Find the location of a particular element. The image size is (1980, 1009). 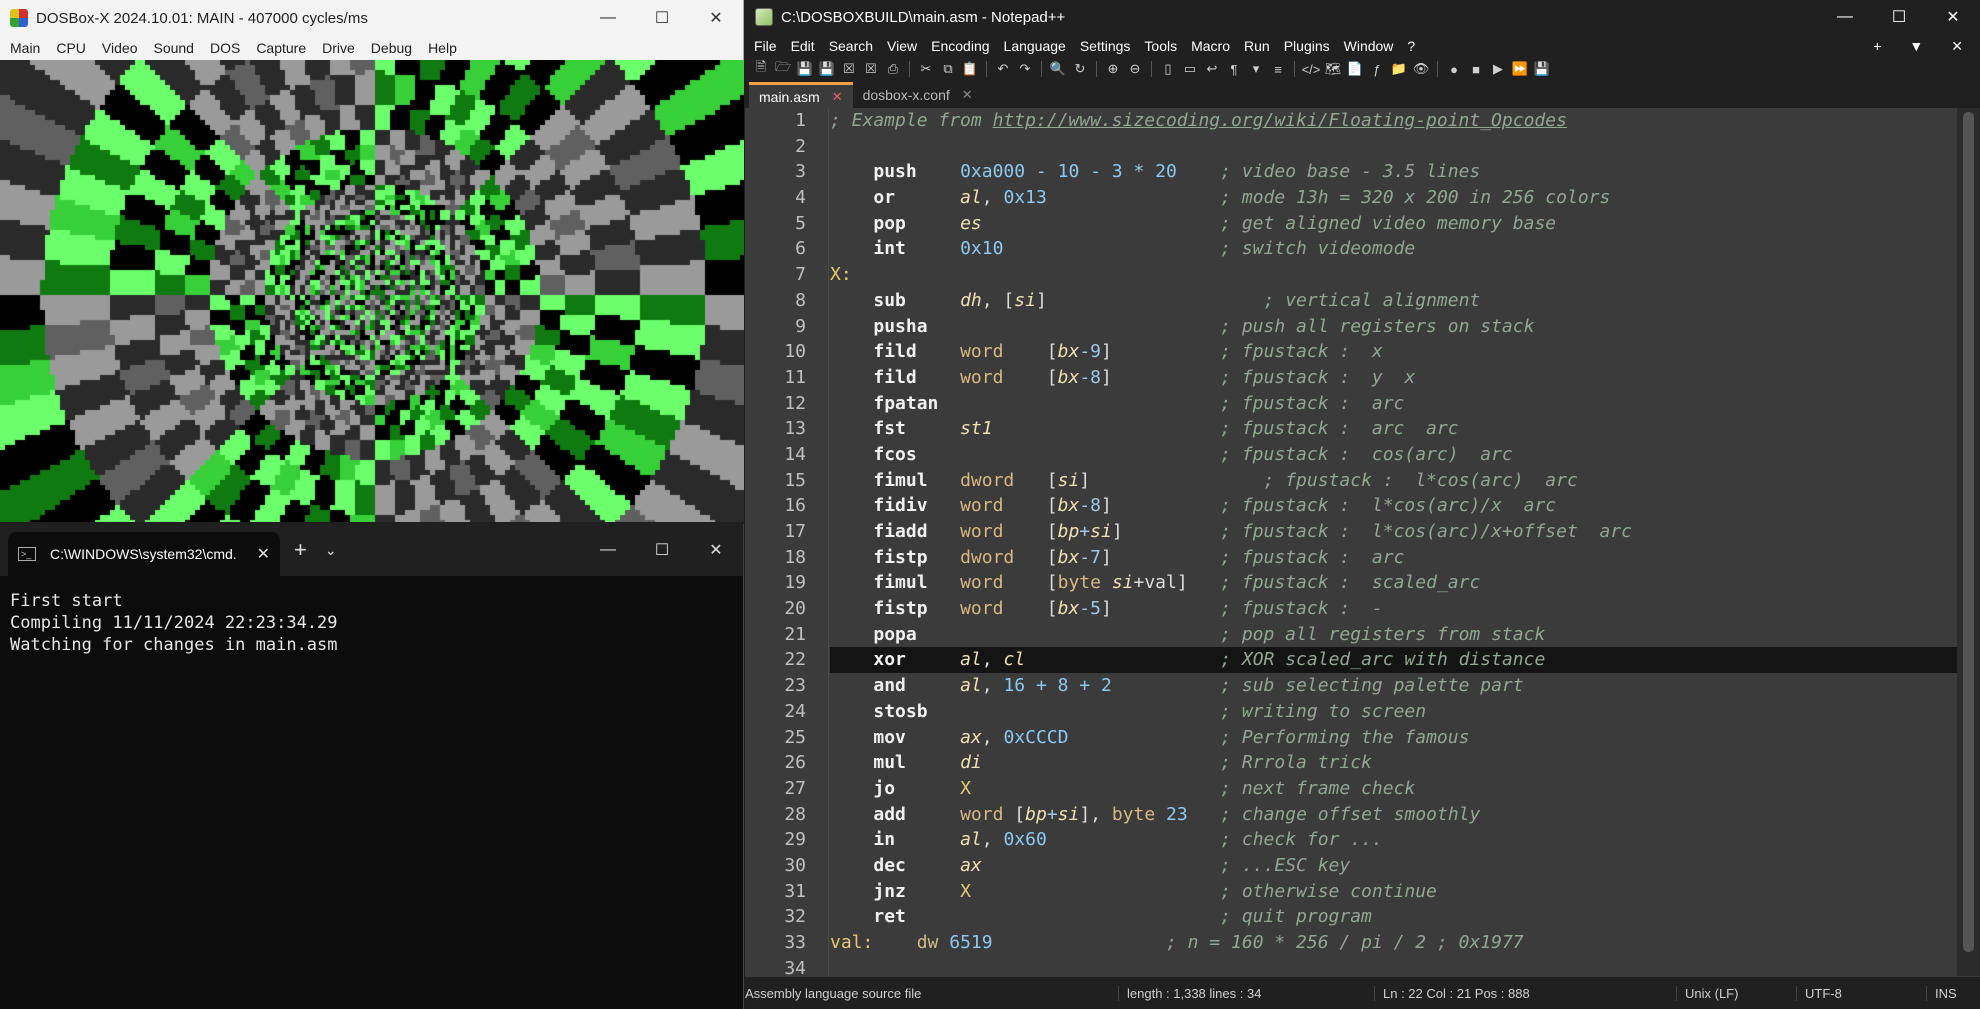

status-insert-mode: INS is located at coordinates (1941, 993).